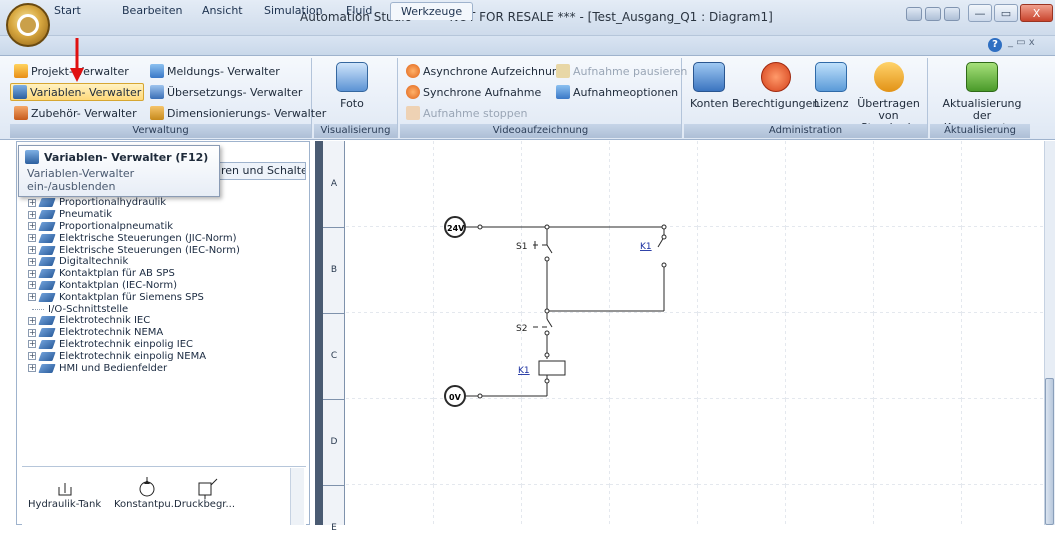 The image size is (1055, 533). What do you see at coordinates (75, 113) in the screenshot?
I see `zubehoer-verwalter-button: Zubehör- Verwalter` at bounding box center [75, 113].